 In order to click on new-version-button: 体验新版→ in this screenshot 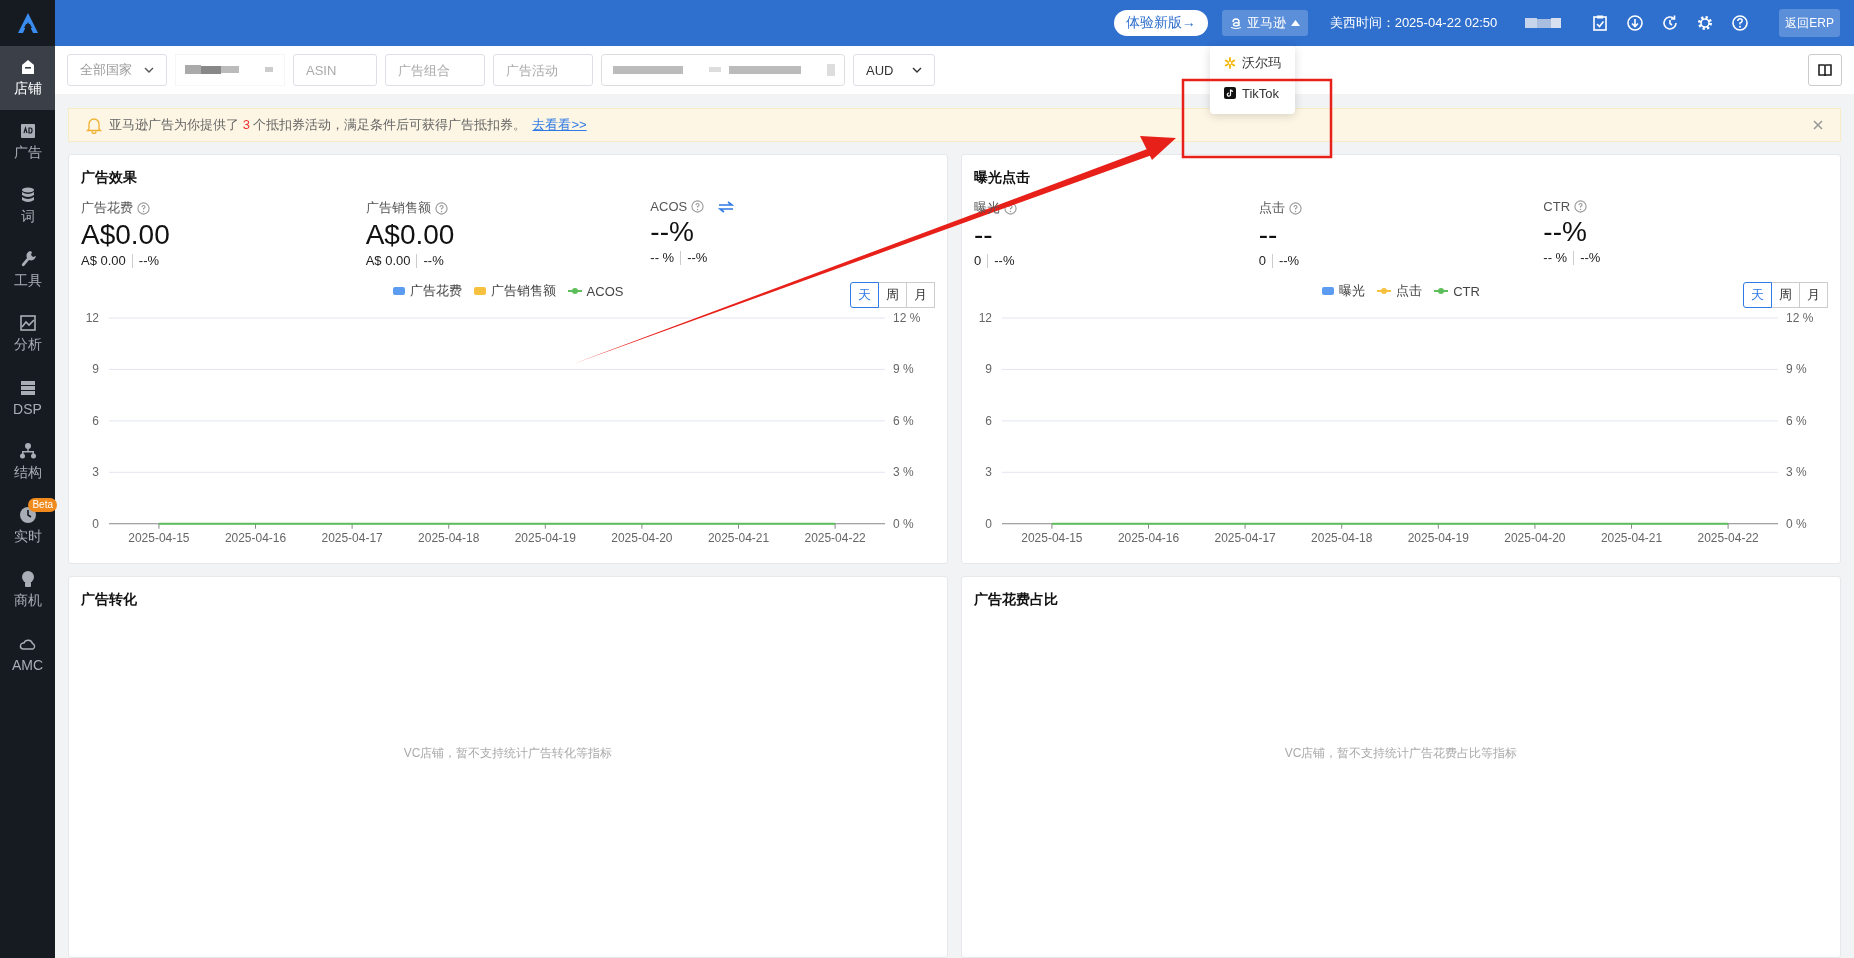, I will do `click(1160, 23)`.